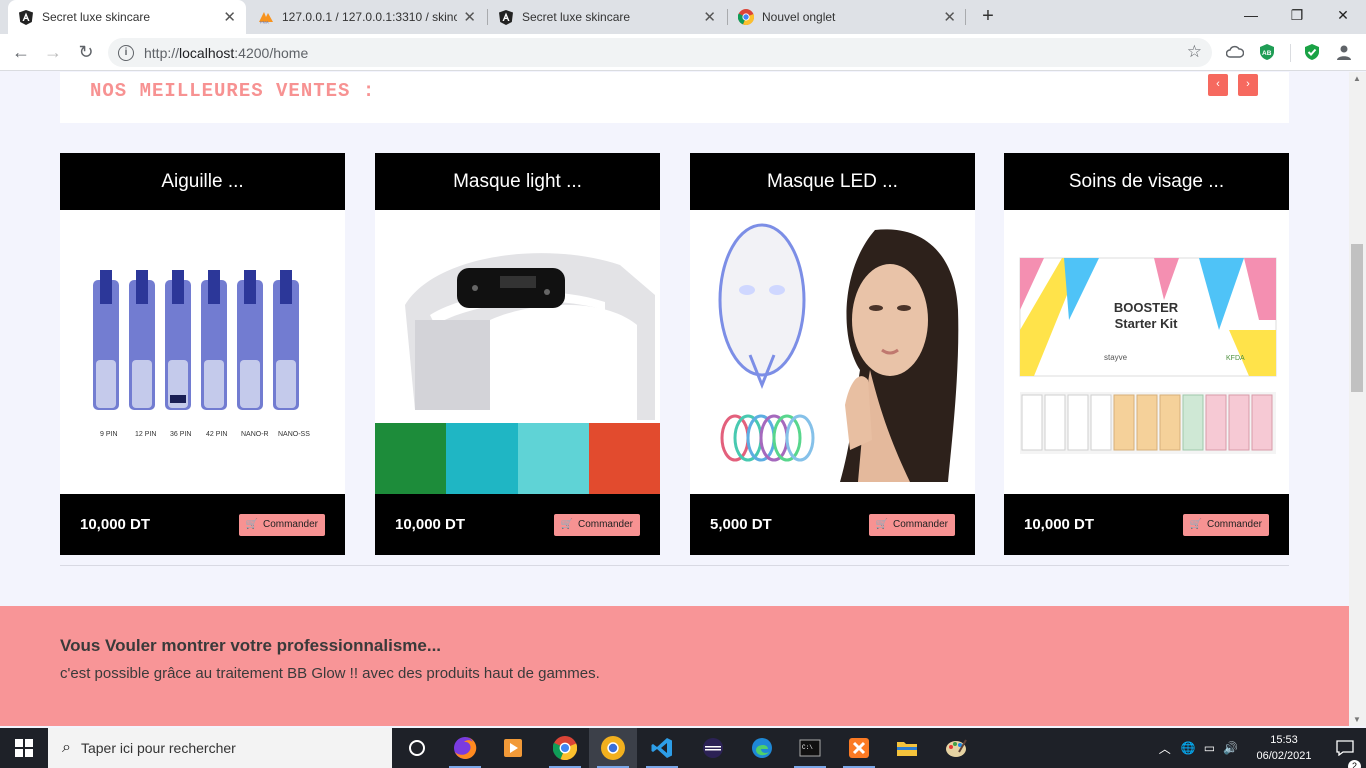 The height and width of the screenshot is (768, 1366). What do you see at coordinates (1194, 52) in the screenshot?
I see `bookmark-star-icon: ☆` at bounding box center [1194, 52].